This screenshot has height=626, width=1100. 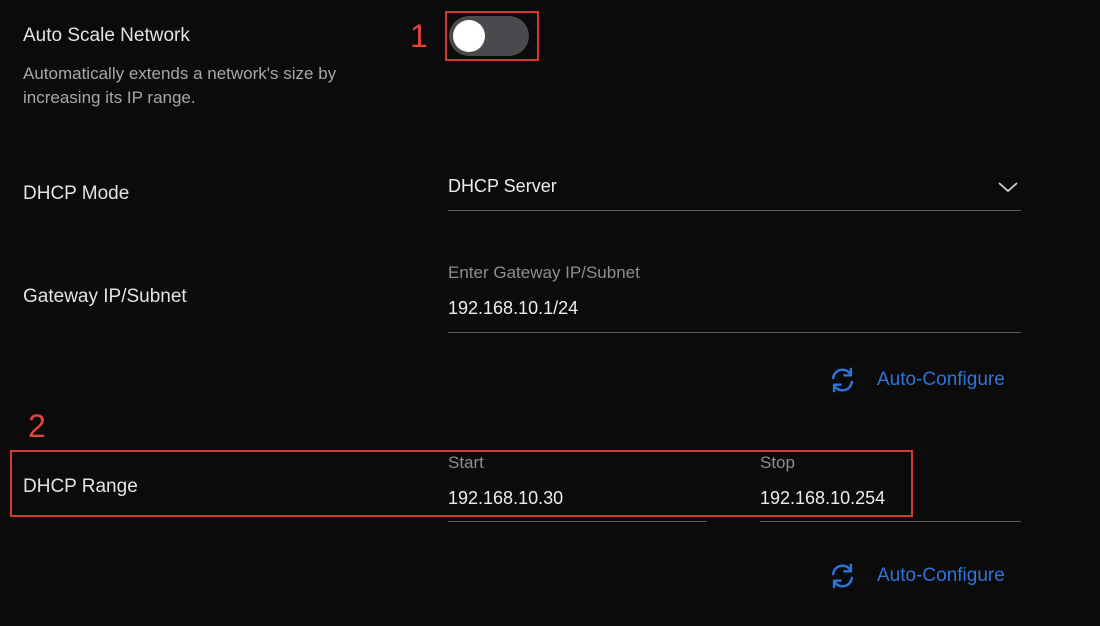 What do you see at coordinates (80, 486) in the screenshot?
I see `dhcp-range-label: DHCP Range` at bounding box center [80, 486].